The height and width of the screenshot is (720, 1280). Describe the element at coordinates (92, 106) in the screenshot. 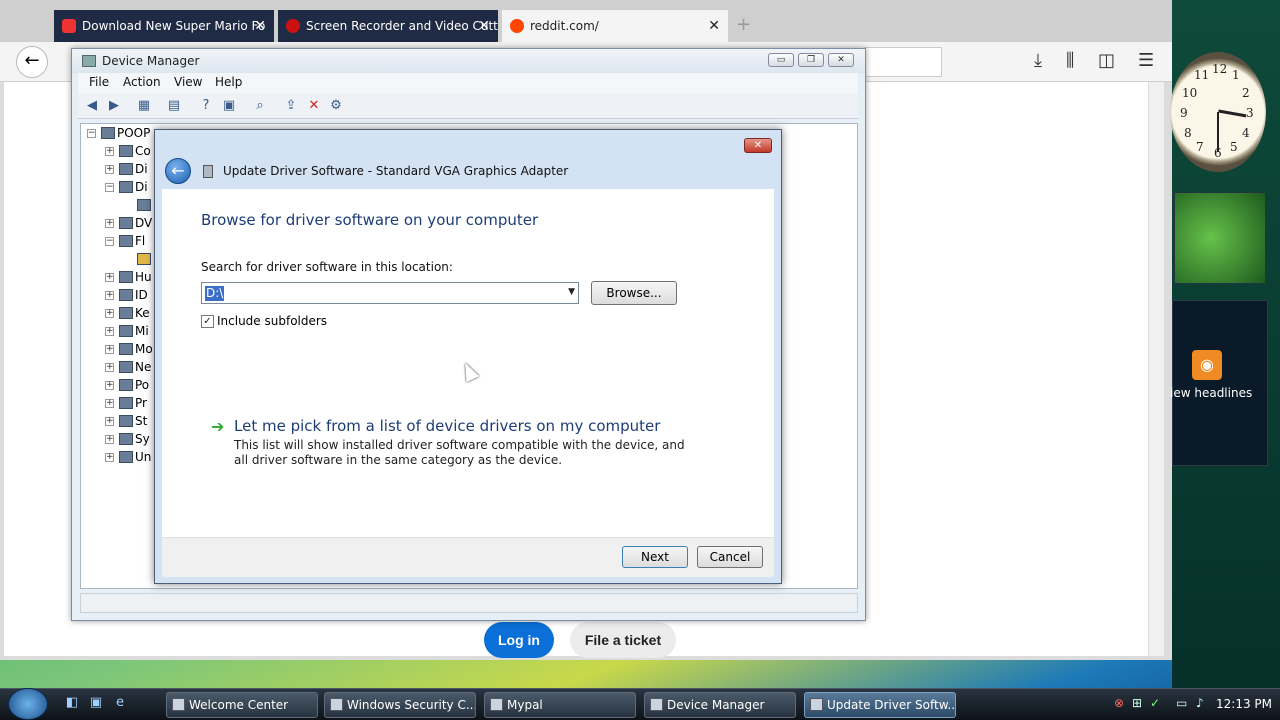

I see `back-icon: ◀` at that location.